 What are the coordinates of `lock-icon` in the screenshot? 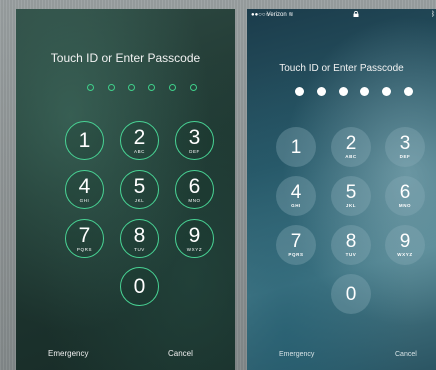 It's located at (356, 14).